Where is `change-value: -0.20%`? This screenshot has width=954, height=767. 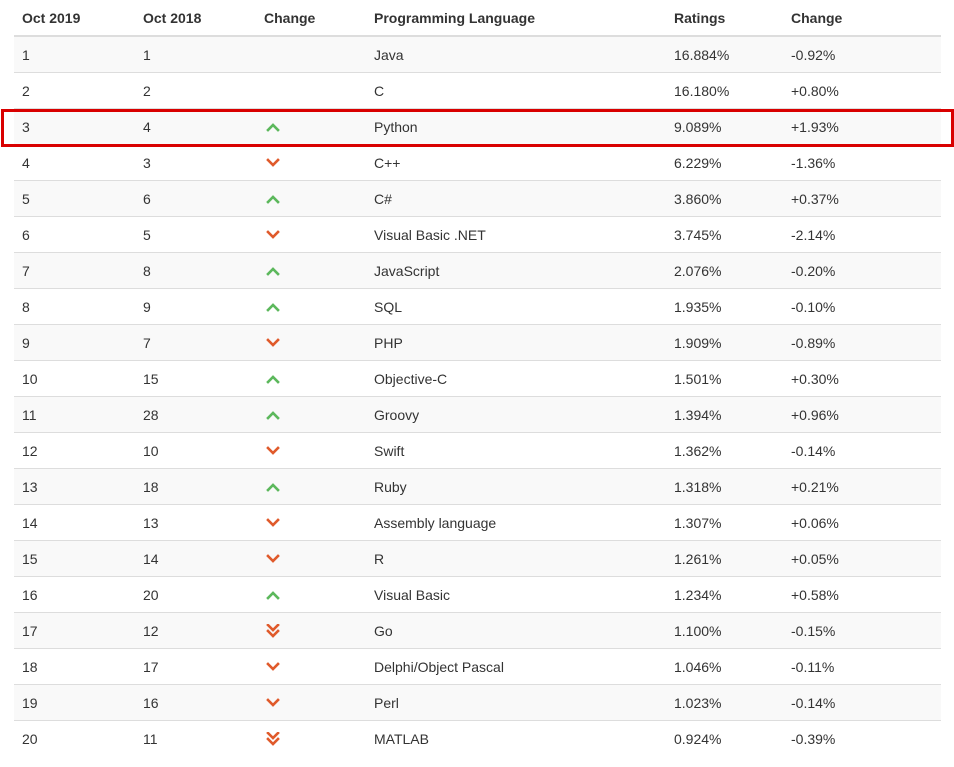 change-value: -0.20% is located at coordinates (862, 270).